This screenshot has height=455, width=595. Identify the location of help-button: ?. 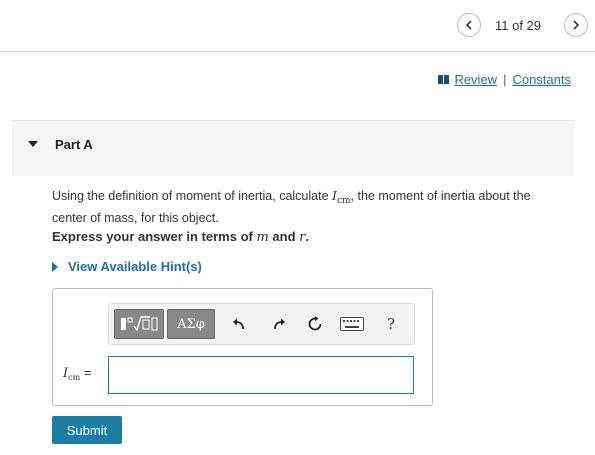
(391, 324).